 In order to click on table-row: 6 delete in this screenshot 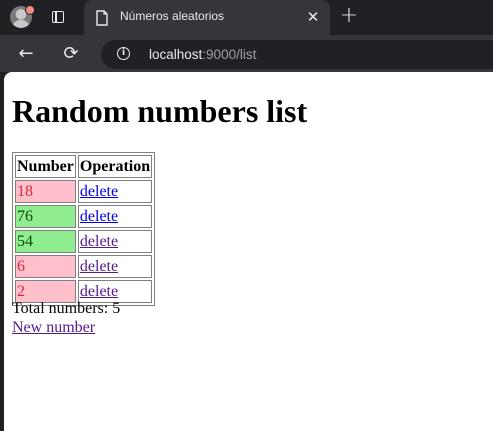, I will do `click(84, 266)`.